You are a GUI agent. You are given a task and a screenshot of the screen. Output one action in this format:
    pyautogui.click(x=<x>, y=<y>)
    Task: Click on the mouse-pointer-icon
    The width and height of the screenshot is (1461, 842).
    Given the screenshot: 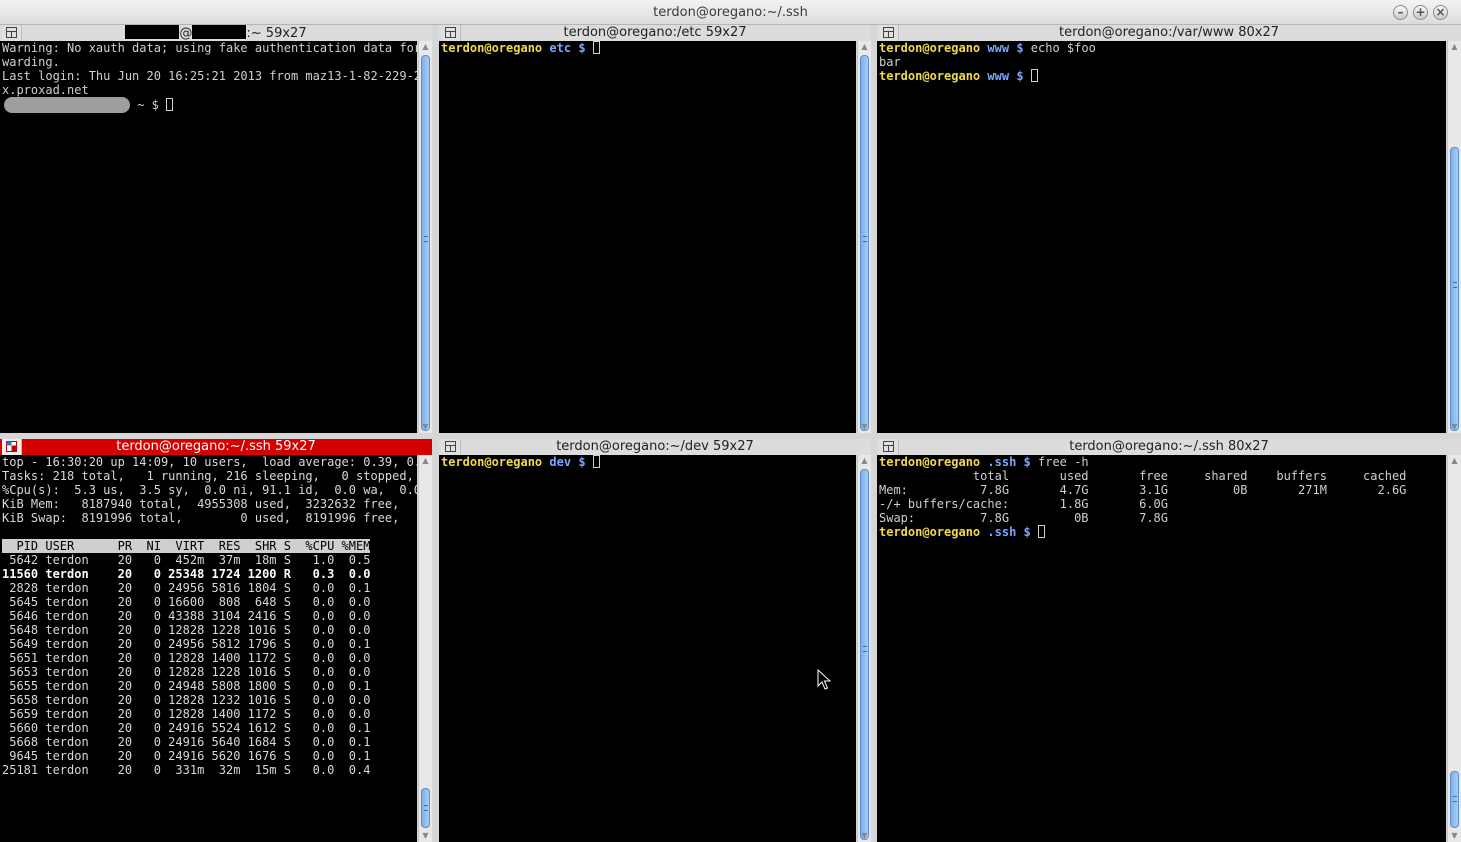 What is the action you would take?
    pyautogui.click(x=824, y=679)
    